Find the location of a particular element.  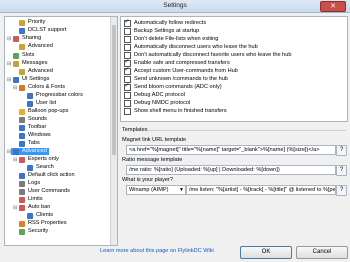

tree-item-default-click: Default click action is located at coordinates (47, 175).